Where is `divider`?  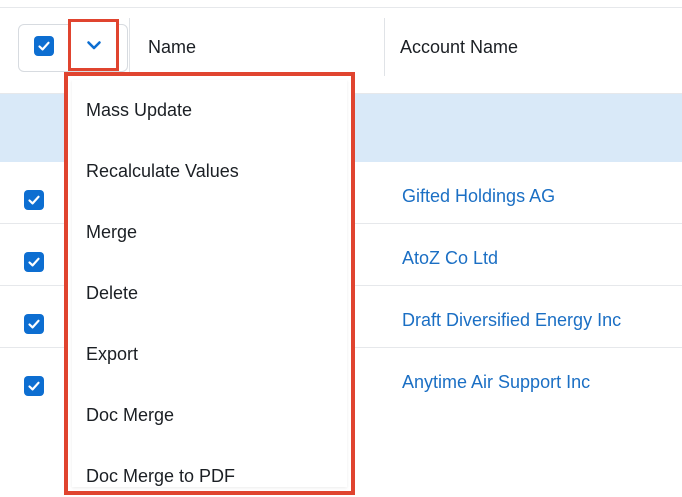 divider is located at coordinates (341, 7).